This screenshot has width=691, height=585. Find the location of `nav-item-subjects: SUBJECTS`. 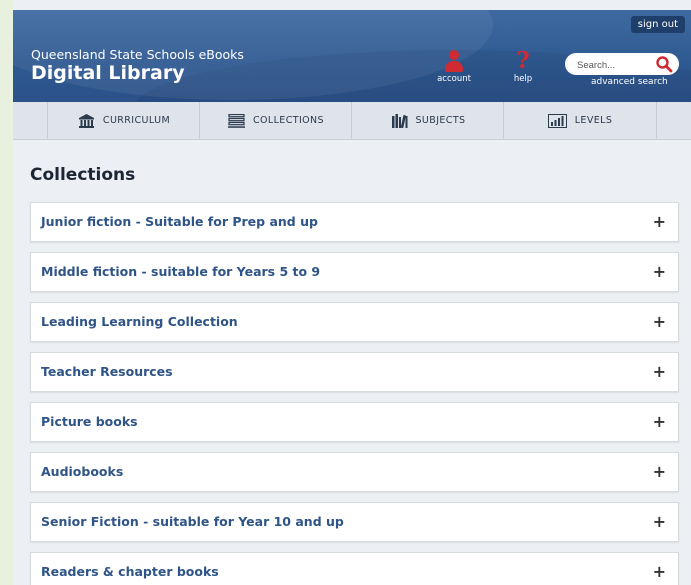

nav-item-subjects: SUBJECTS is located at coordinates (427, 120).